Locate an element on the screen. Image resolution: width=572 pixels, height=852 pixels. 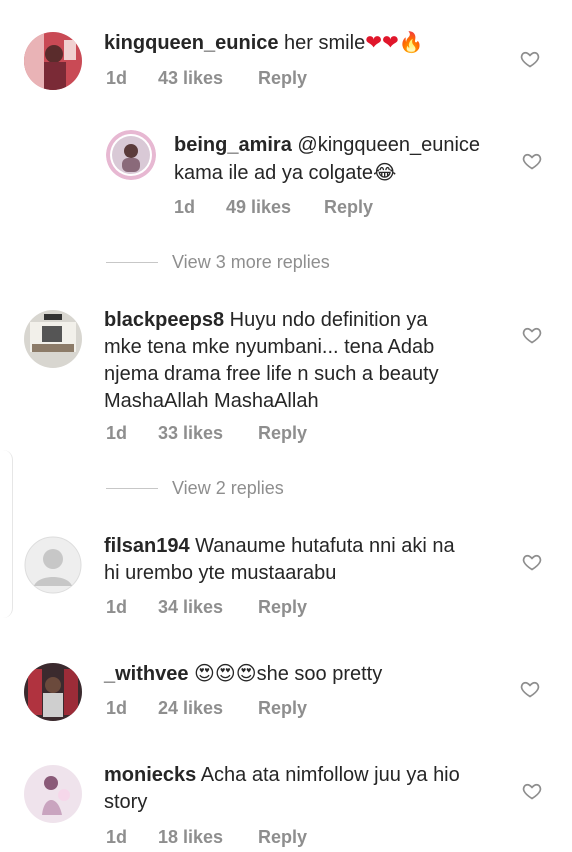
likes-count: 18 likes is located at coordinates (208, 837).